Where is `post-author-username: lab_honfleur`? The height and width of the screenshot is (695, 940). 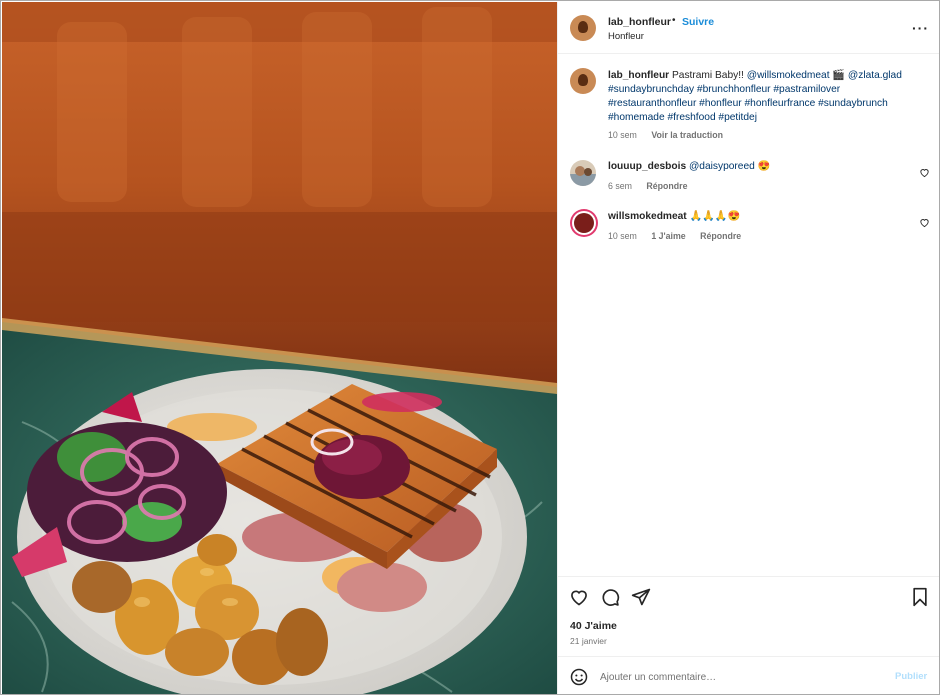
post-author-username: lab_honfleur is located at coordinates (639, 22).